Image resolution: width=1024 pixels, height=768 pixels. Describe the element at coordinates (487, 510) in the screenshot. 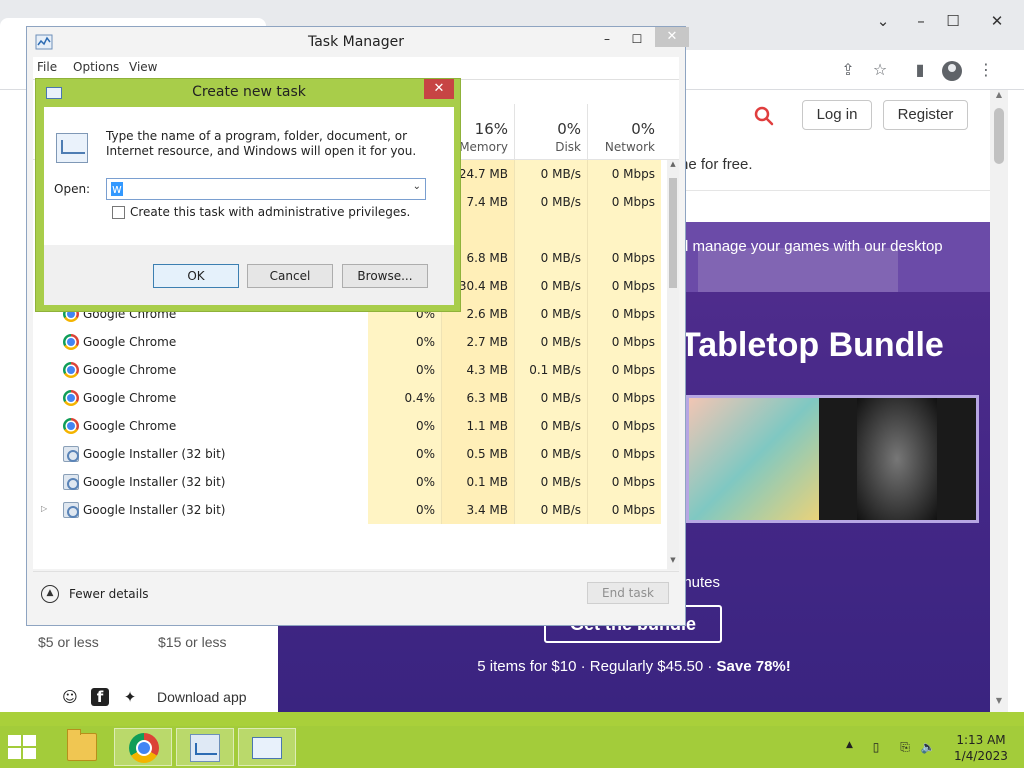

I see `memory-value: 3.4 MB` at that location.